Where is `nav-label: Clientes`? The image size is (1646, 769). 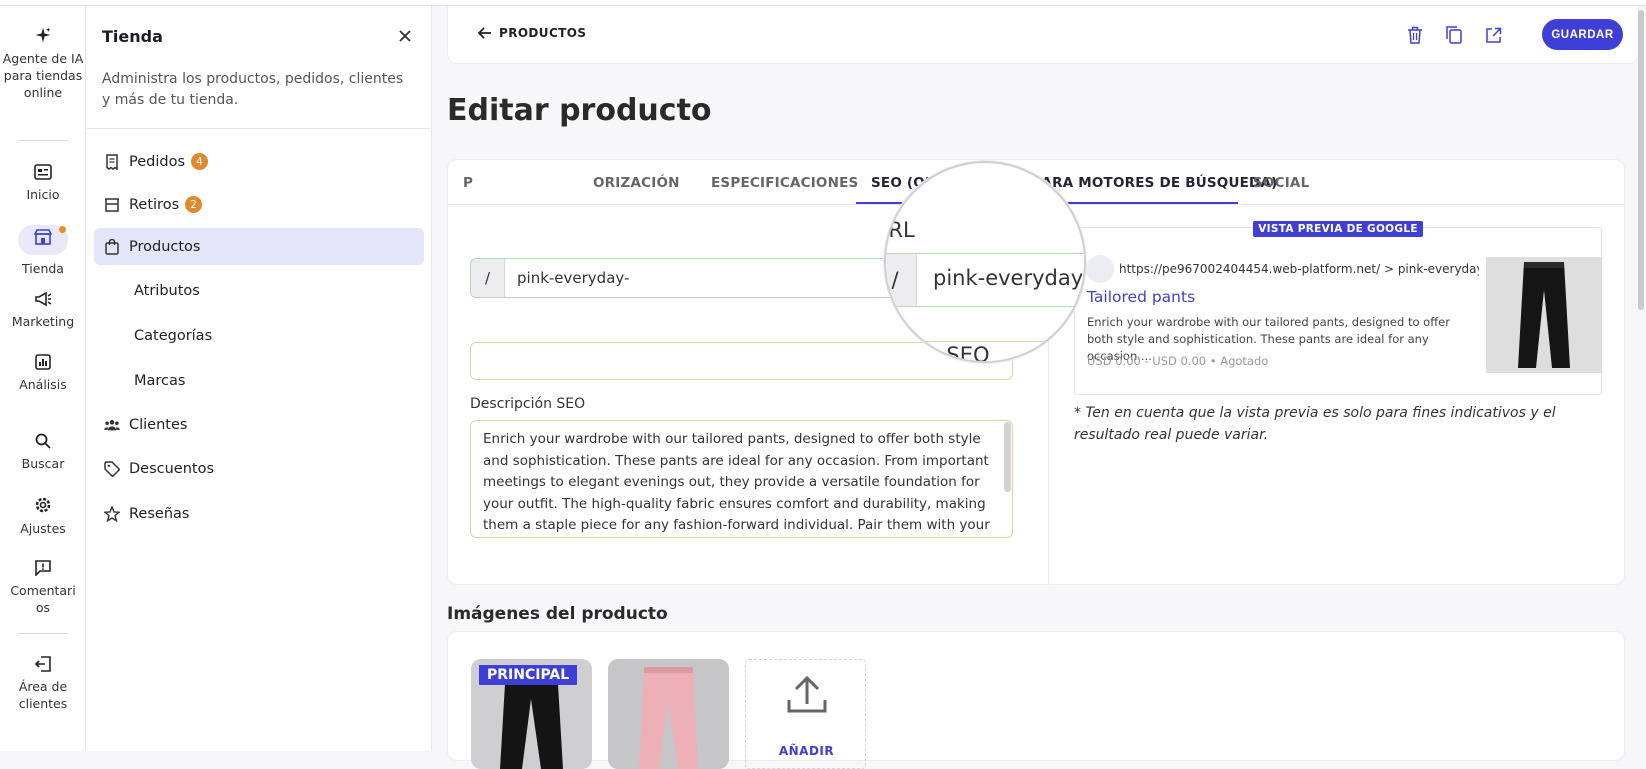
nav-label: Clientes is located at coordinates (158, 424).